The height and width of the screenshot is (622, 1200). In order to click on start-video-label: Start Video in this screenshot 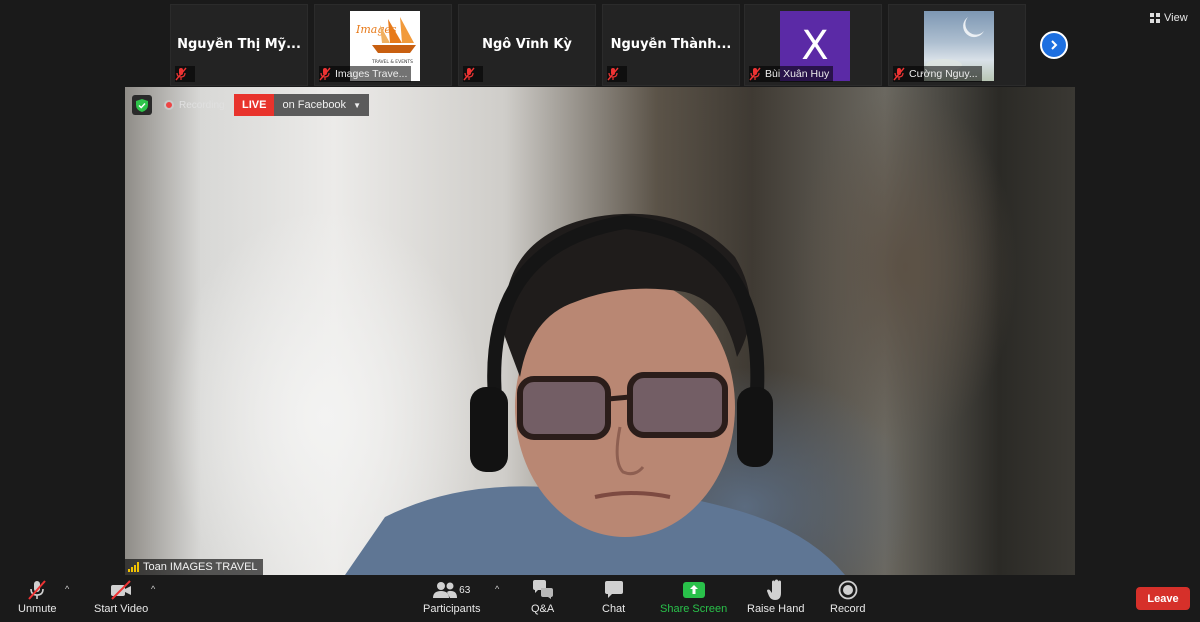, I will do `click(121, 609)`.